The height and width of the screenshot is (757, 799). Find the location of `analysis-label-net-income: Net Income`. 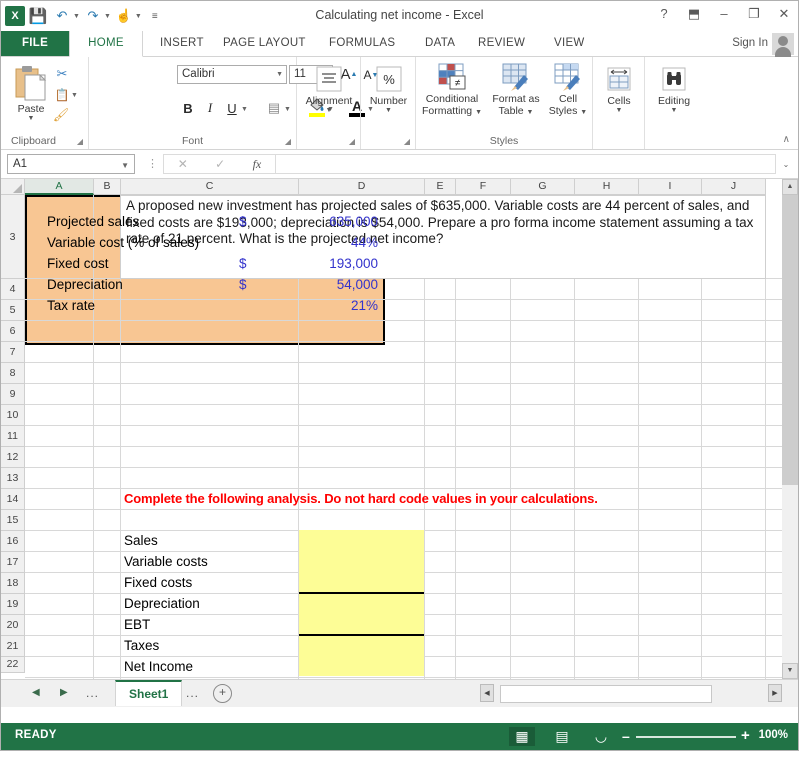

analysis-label-net-income: Net Income is located at coordinates (209, 667).